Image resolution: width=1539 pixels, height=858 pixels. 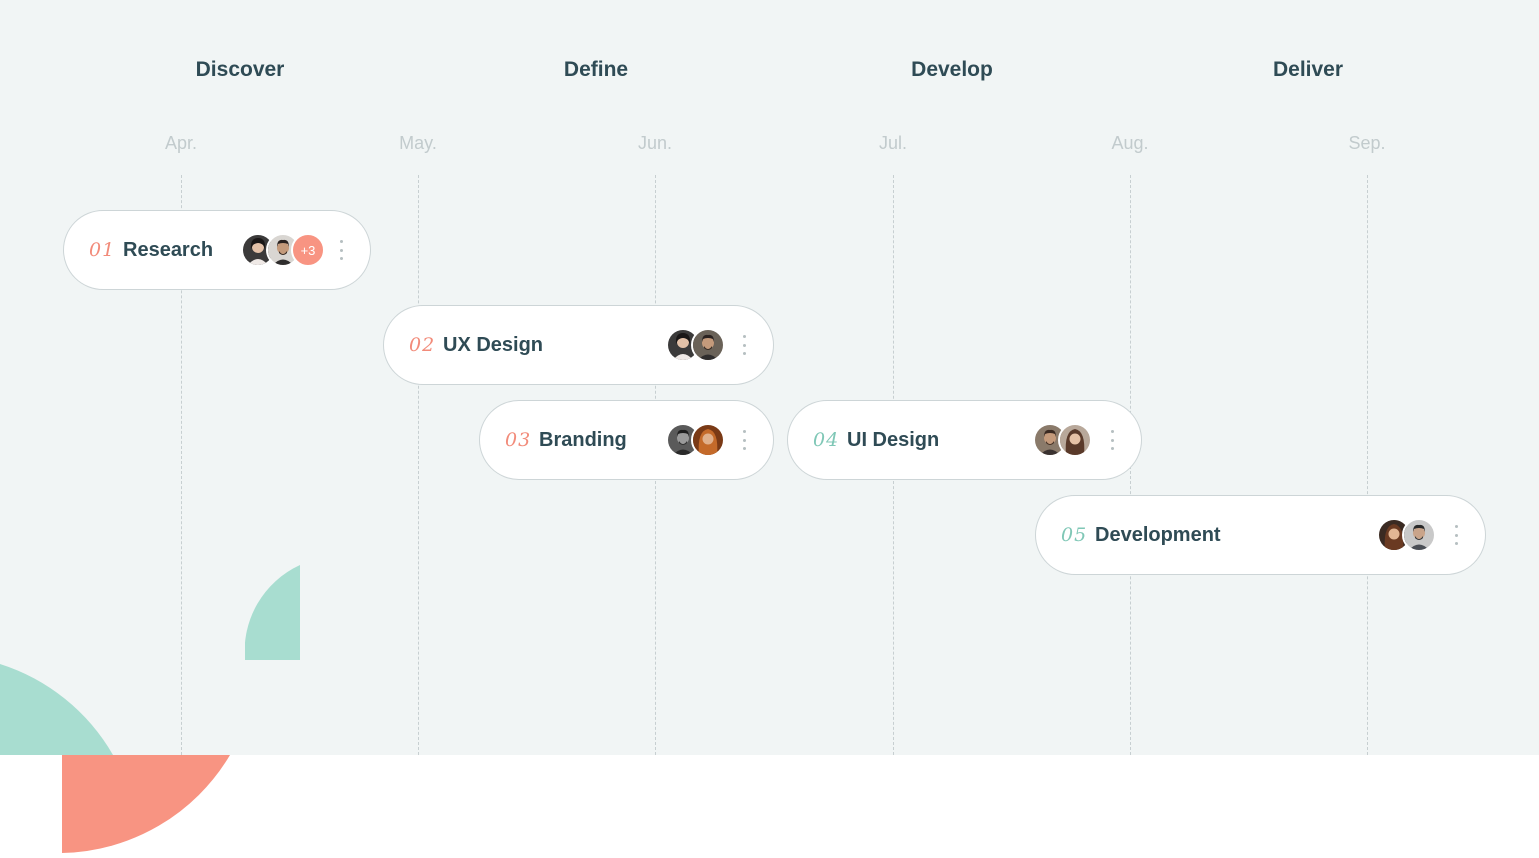 I want to click on month-jun: Jun., so click(x=655, y=143).